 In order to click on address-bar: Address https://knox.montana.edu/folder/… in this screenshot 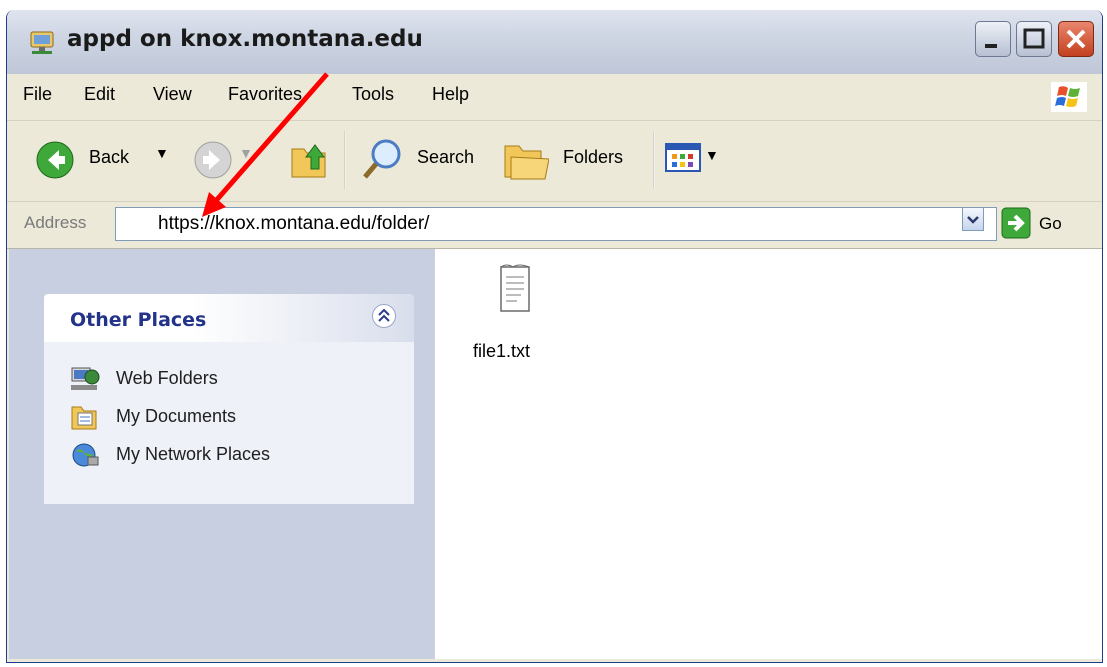, I will do `click(554, 225)`.